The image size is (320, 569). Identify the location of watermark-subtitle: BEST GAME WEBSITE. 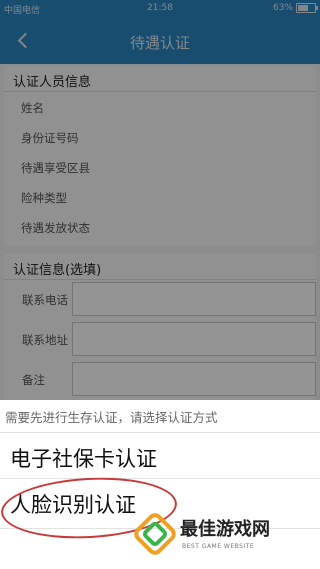
(218, 546).